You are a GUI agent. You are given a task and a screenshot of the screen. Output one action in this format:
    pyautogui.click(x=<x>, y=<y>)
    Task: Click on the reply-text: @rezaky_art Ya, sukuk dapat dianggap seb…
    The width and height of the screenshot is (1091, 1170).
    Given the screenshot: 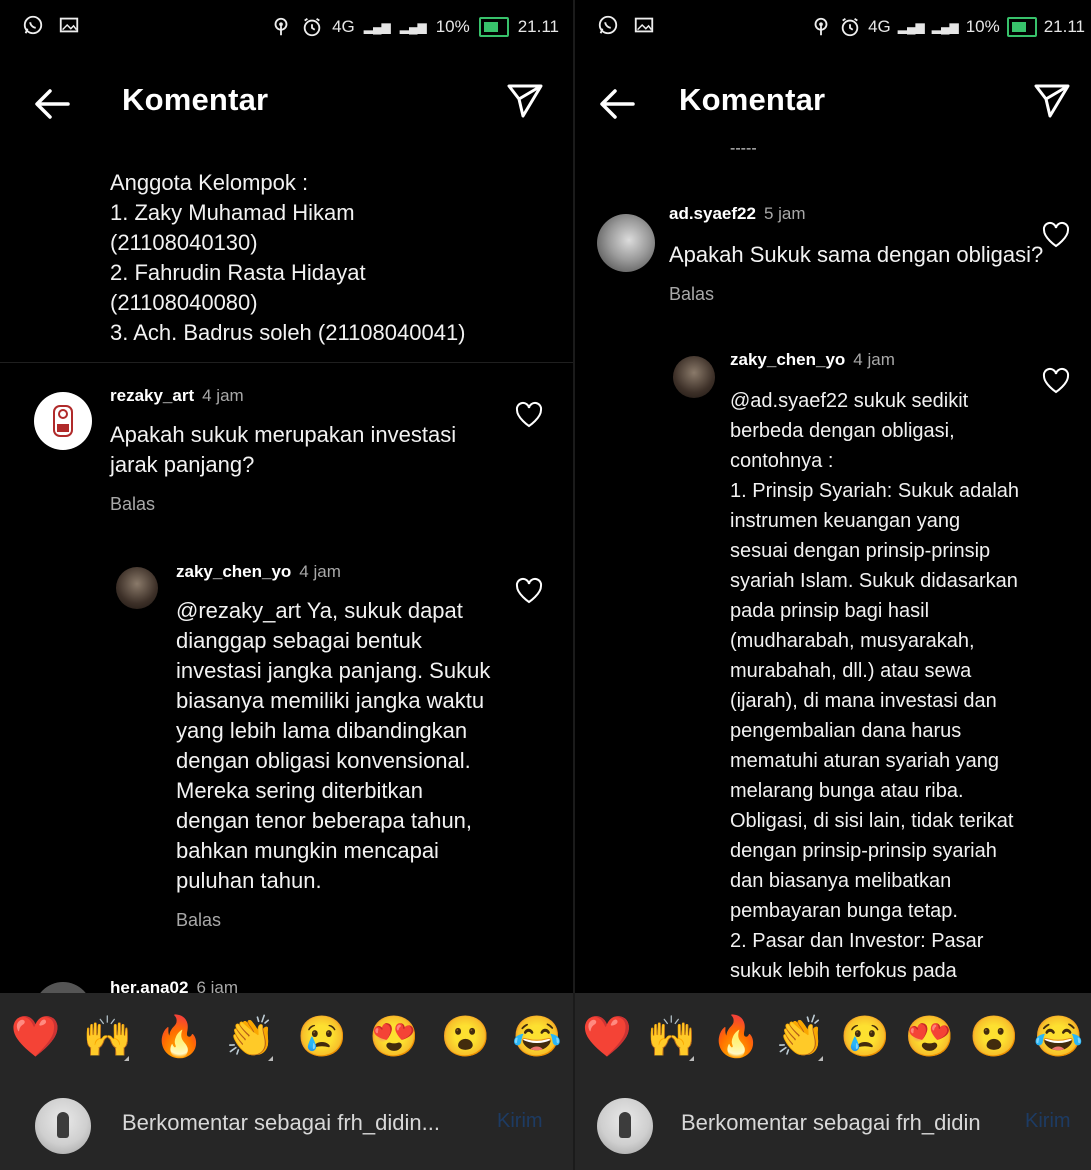 What is the action you would take?
    pyautogui.click(x=333, y=745)
    